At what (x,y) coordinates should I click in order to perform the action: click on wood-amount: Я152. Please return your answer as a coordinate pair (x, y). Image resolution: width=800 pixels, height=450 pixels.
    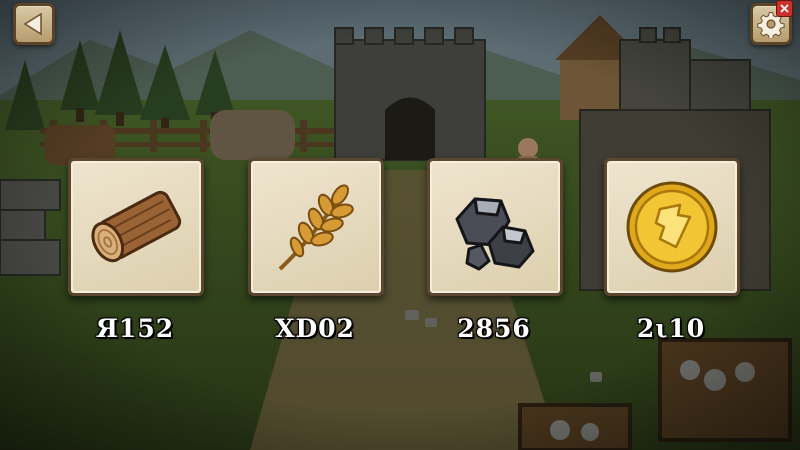
    Looking at the image, I should click on (135, 328).